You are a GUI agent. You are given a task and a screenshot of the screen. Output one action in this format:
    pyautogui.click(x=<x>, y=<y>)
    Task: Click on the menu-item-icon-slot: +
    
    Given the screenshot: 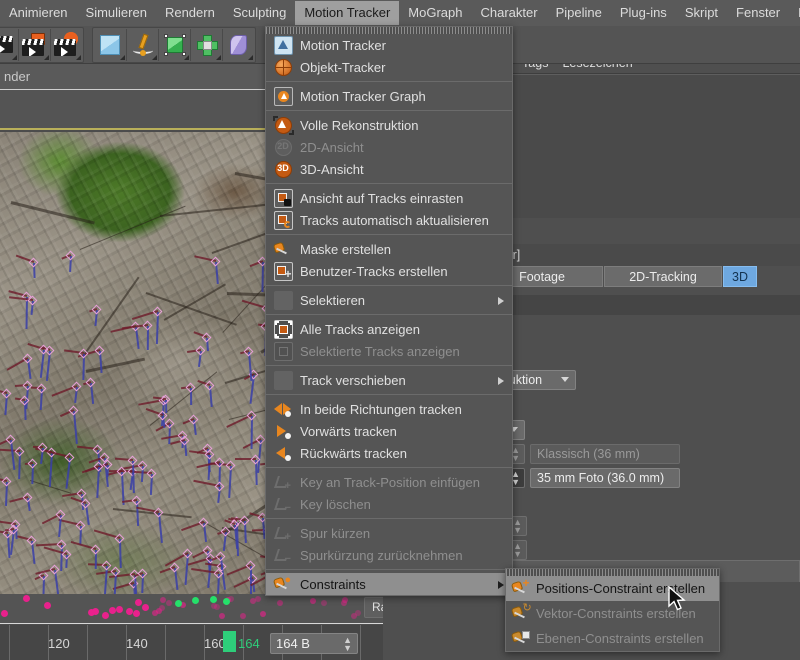 What is the action you would take?
    pyautogui.click(x=283, y=482)
    